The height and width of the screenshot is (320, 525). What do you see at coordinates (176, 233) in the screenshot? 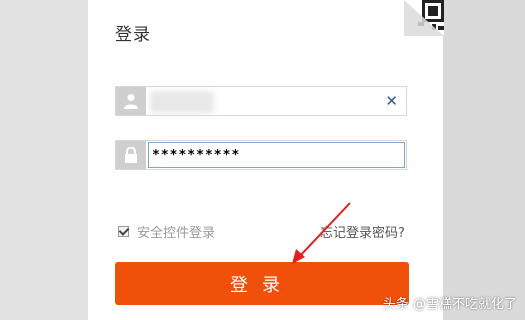
I see `secure-login-label: 安全控件登录` at bounding box center [176, 233].